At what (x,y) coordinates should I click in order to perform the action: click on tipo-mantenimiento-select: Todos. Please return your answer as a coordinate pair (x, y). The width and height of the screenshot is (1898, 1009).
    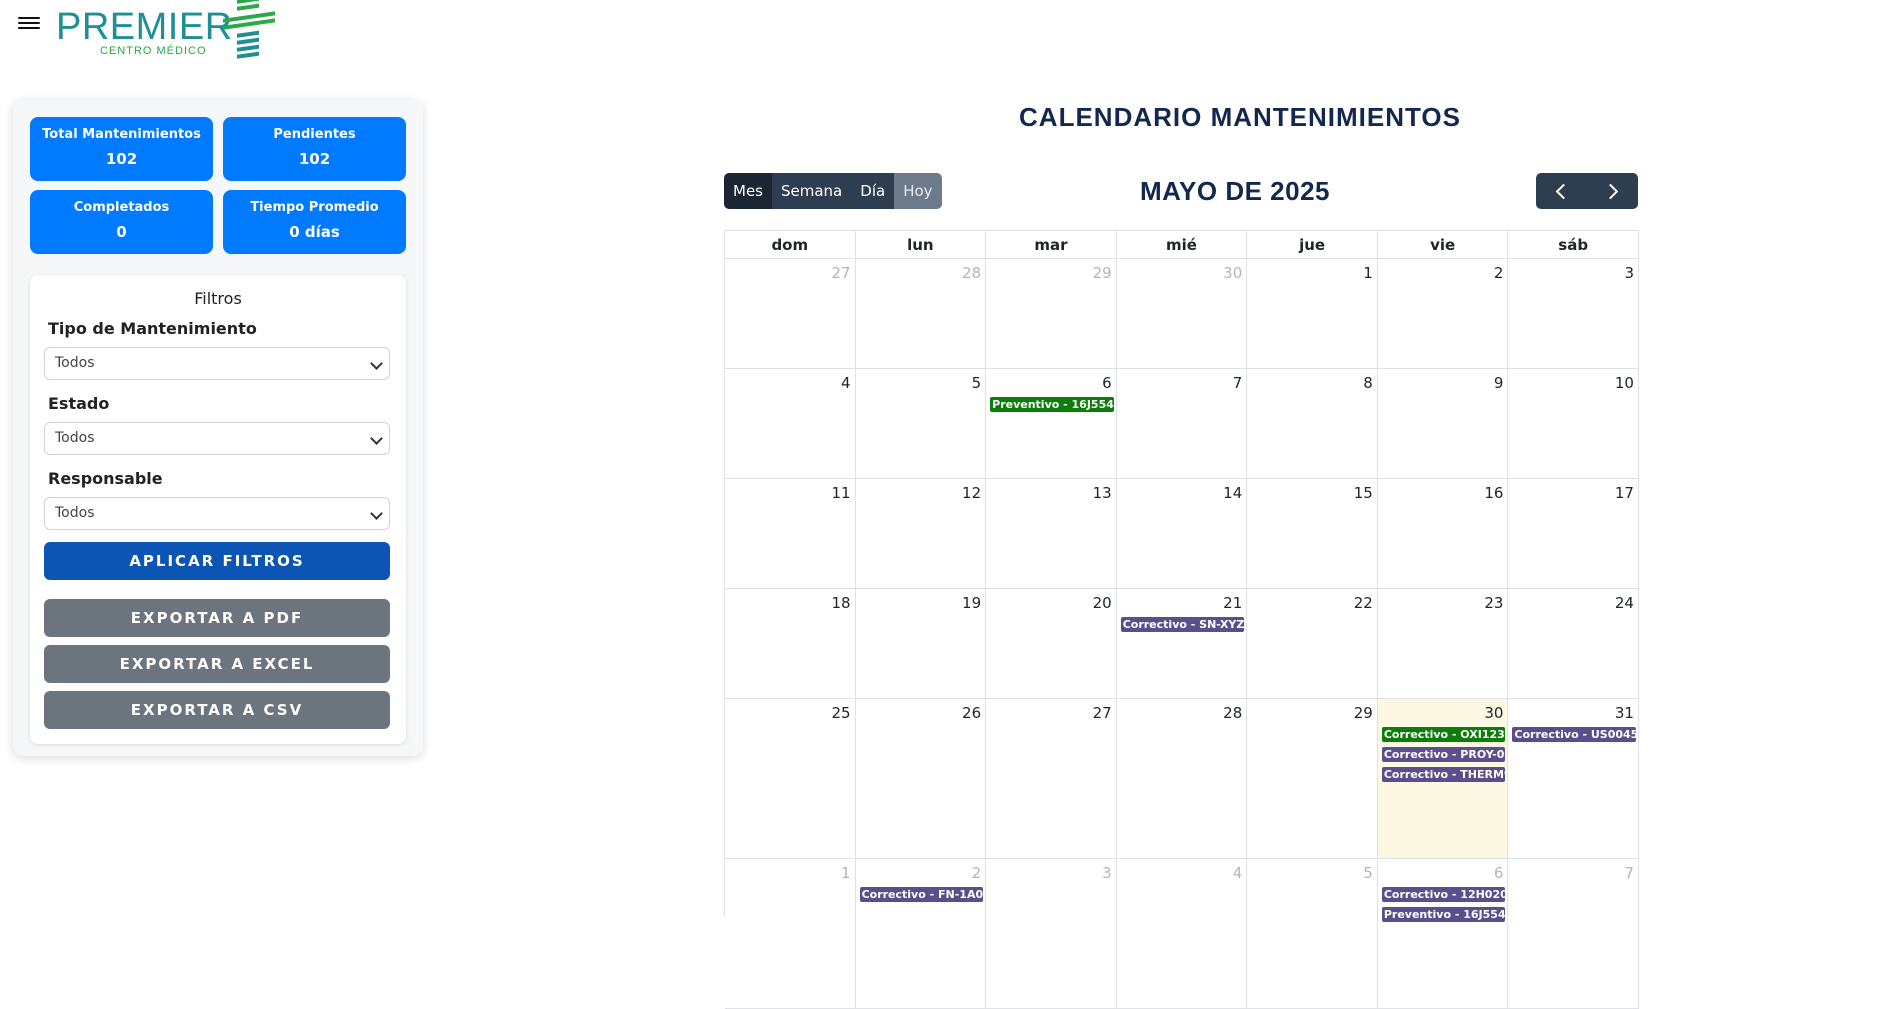
    Looking at the image, I should click on (217, 363).